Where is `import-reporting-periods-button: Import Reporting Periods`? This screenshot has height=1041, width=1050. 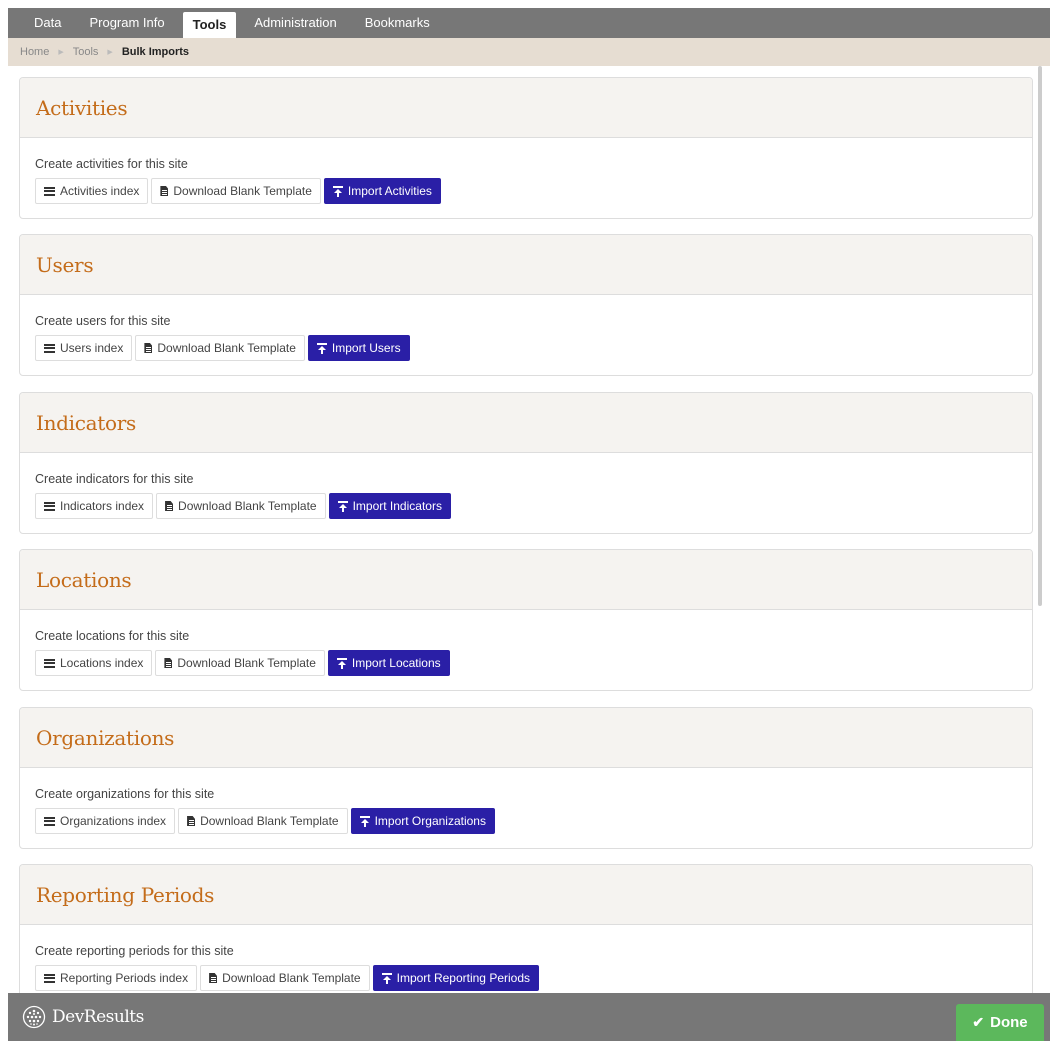
import-reporting-periods-button: Import Reporting Periods is located at coordinates (456, 978).